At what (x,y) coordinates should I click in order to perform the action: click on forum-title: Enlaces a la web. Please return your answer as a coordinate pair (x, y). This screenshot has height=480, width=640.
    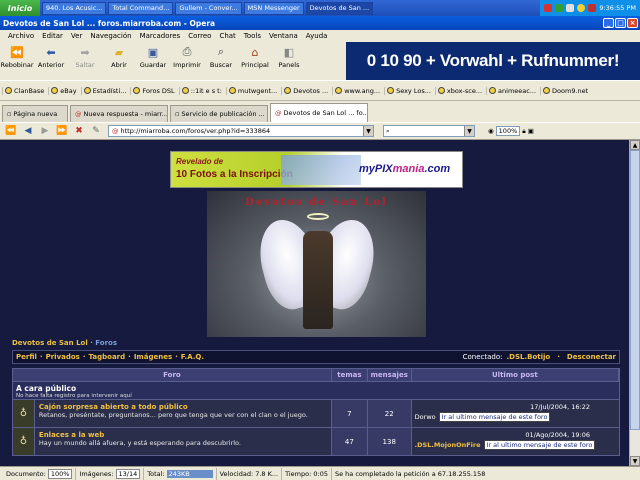
    Looking at the image, I should click on (183, 435).